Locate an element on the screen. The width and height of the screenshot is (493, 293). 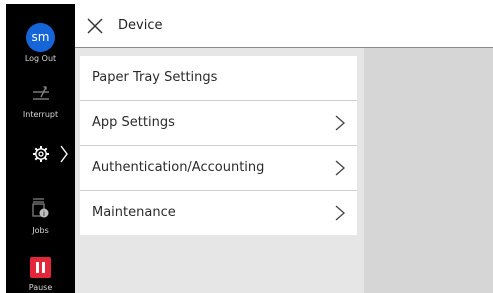
pause-label: Pause is located at coordinates (40, 287).